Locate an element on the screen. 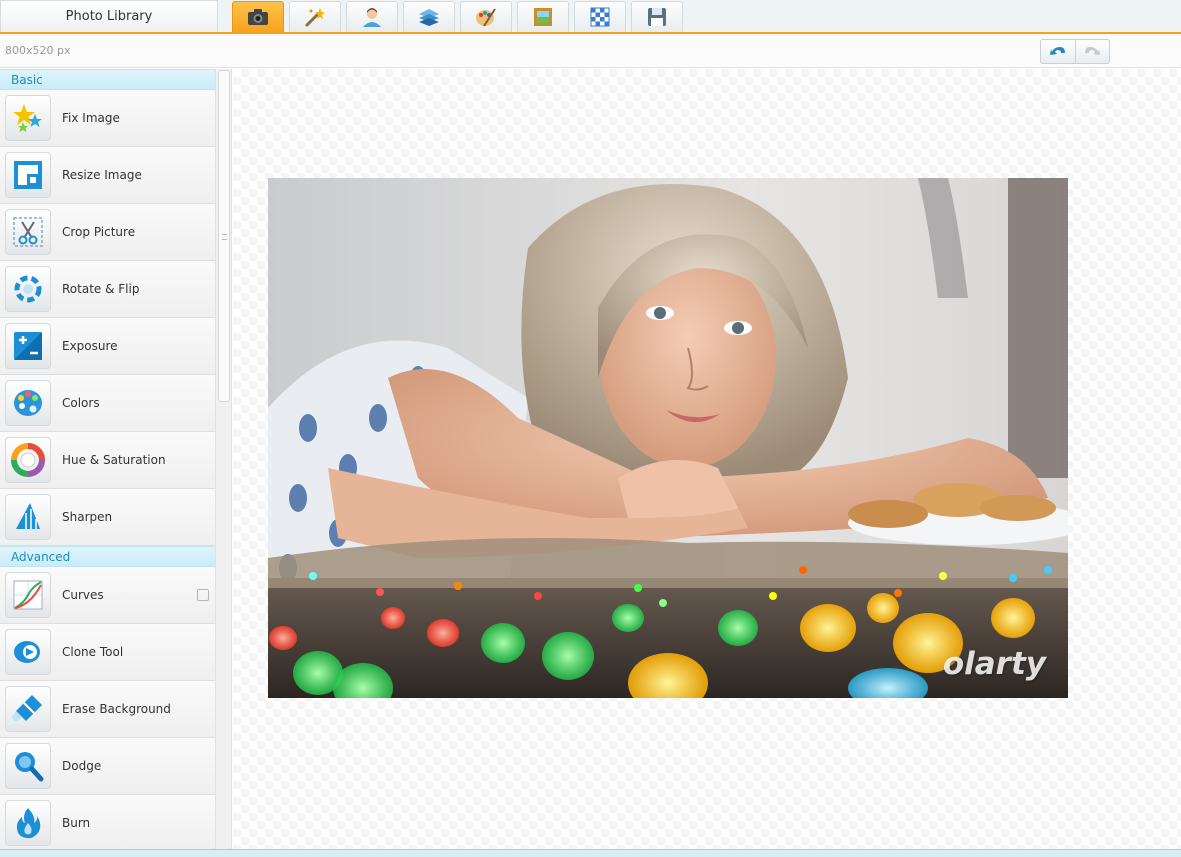 The height and width of the screenshot is (857, 1181). flame-icon is located at coordinates (28, 823).